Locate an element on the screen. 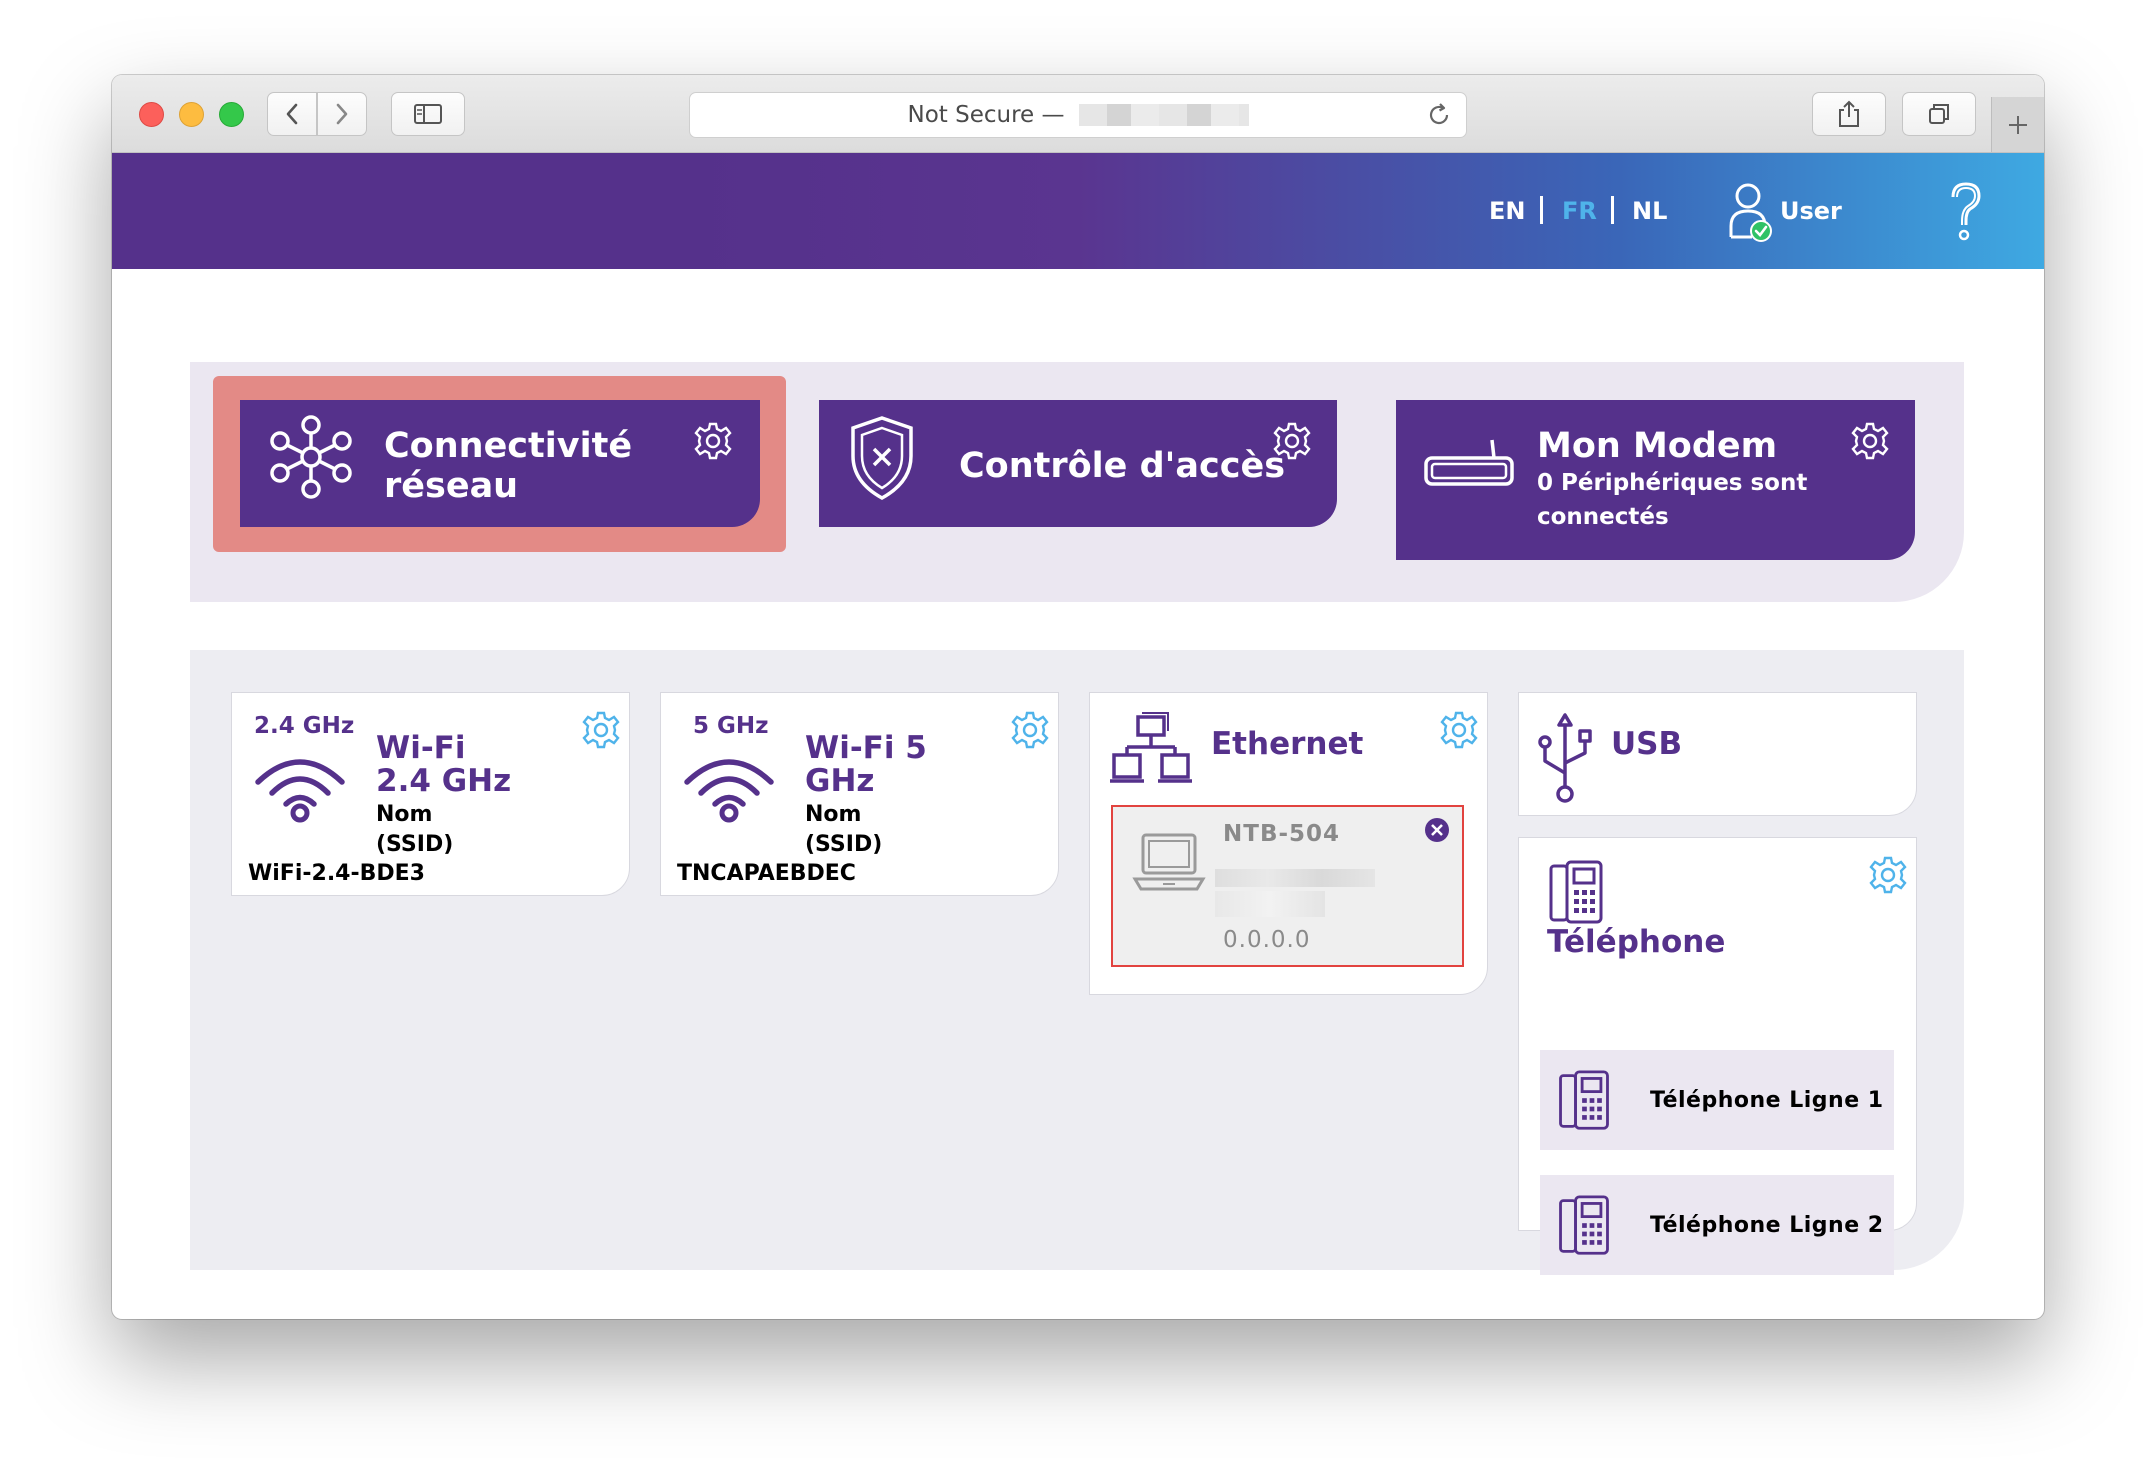 The image size is (2150, 1464). minimize-window-button is located at coordinates (191, 114).